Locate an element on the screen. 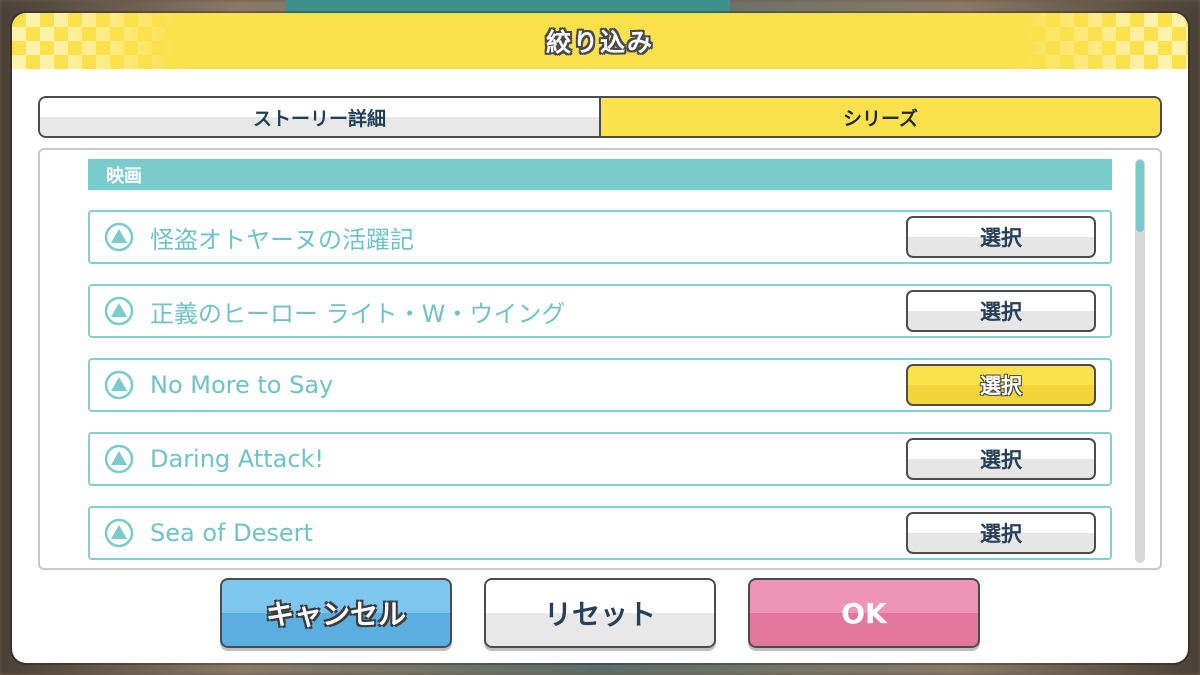 This screenshot has height=675, width=1200. ok-button: OK is located at coordinates (864, 613).